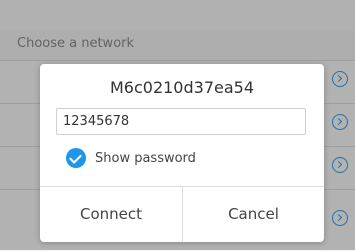  Describe the element at coordinates (181, 121) in the screenshot. I see `password-input` at that location.